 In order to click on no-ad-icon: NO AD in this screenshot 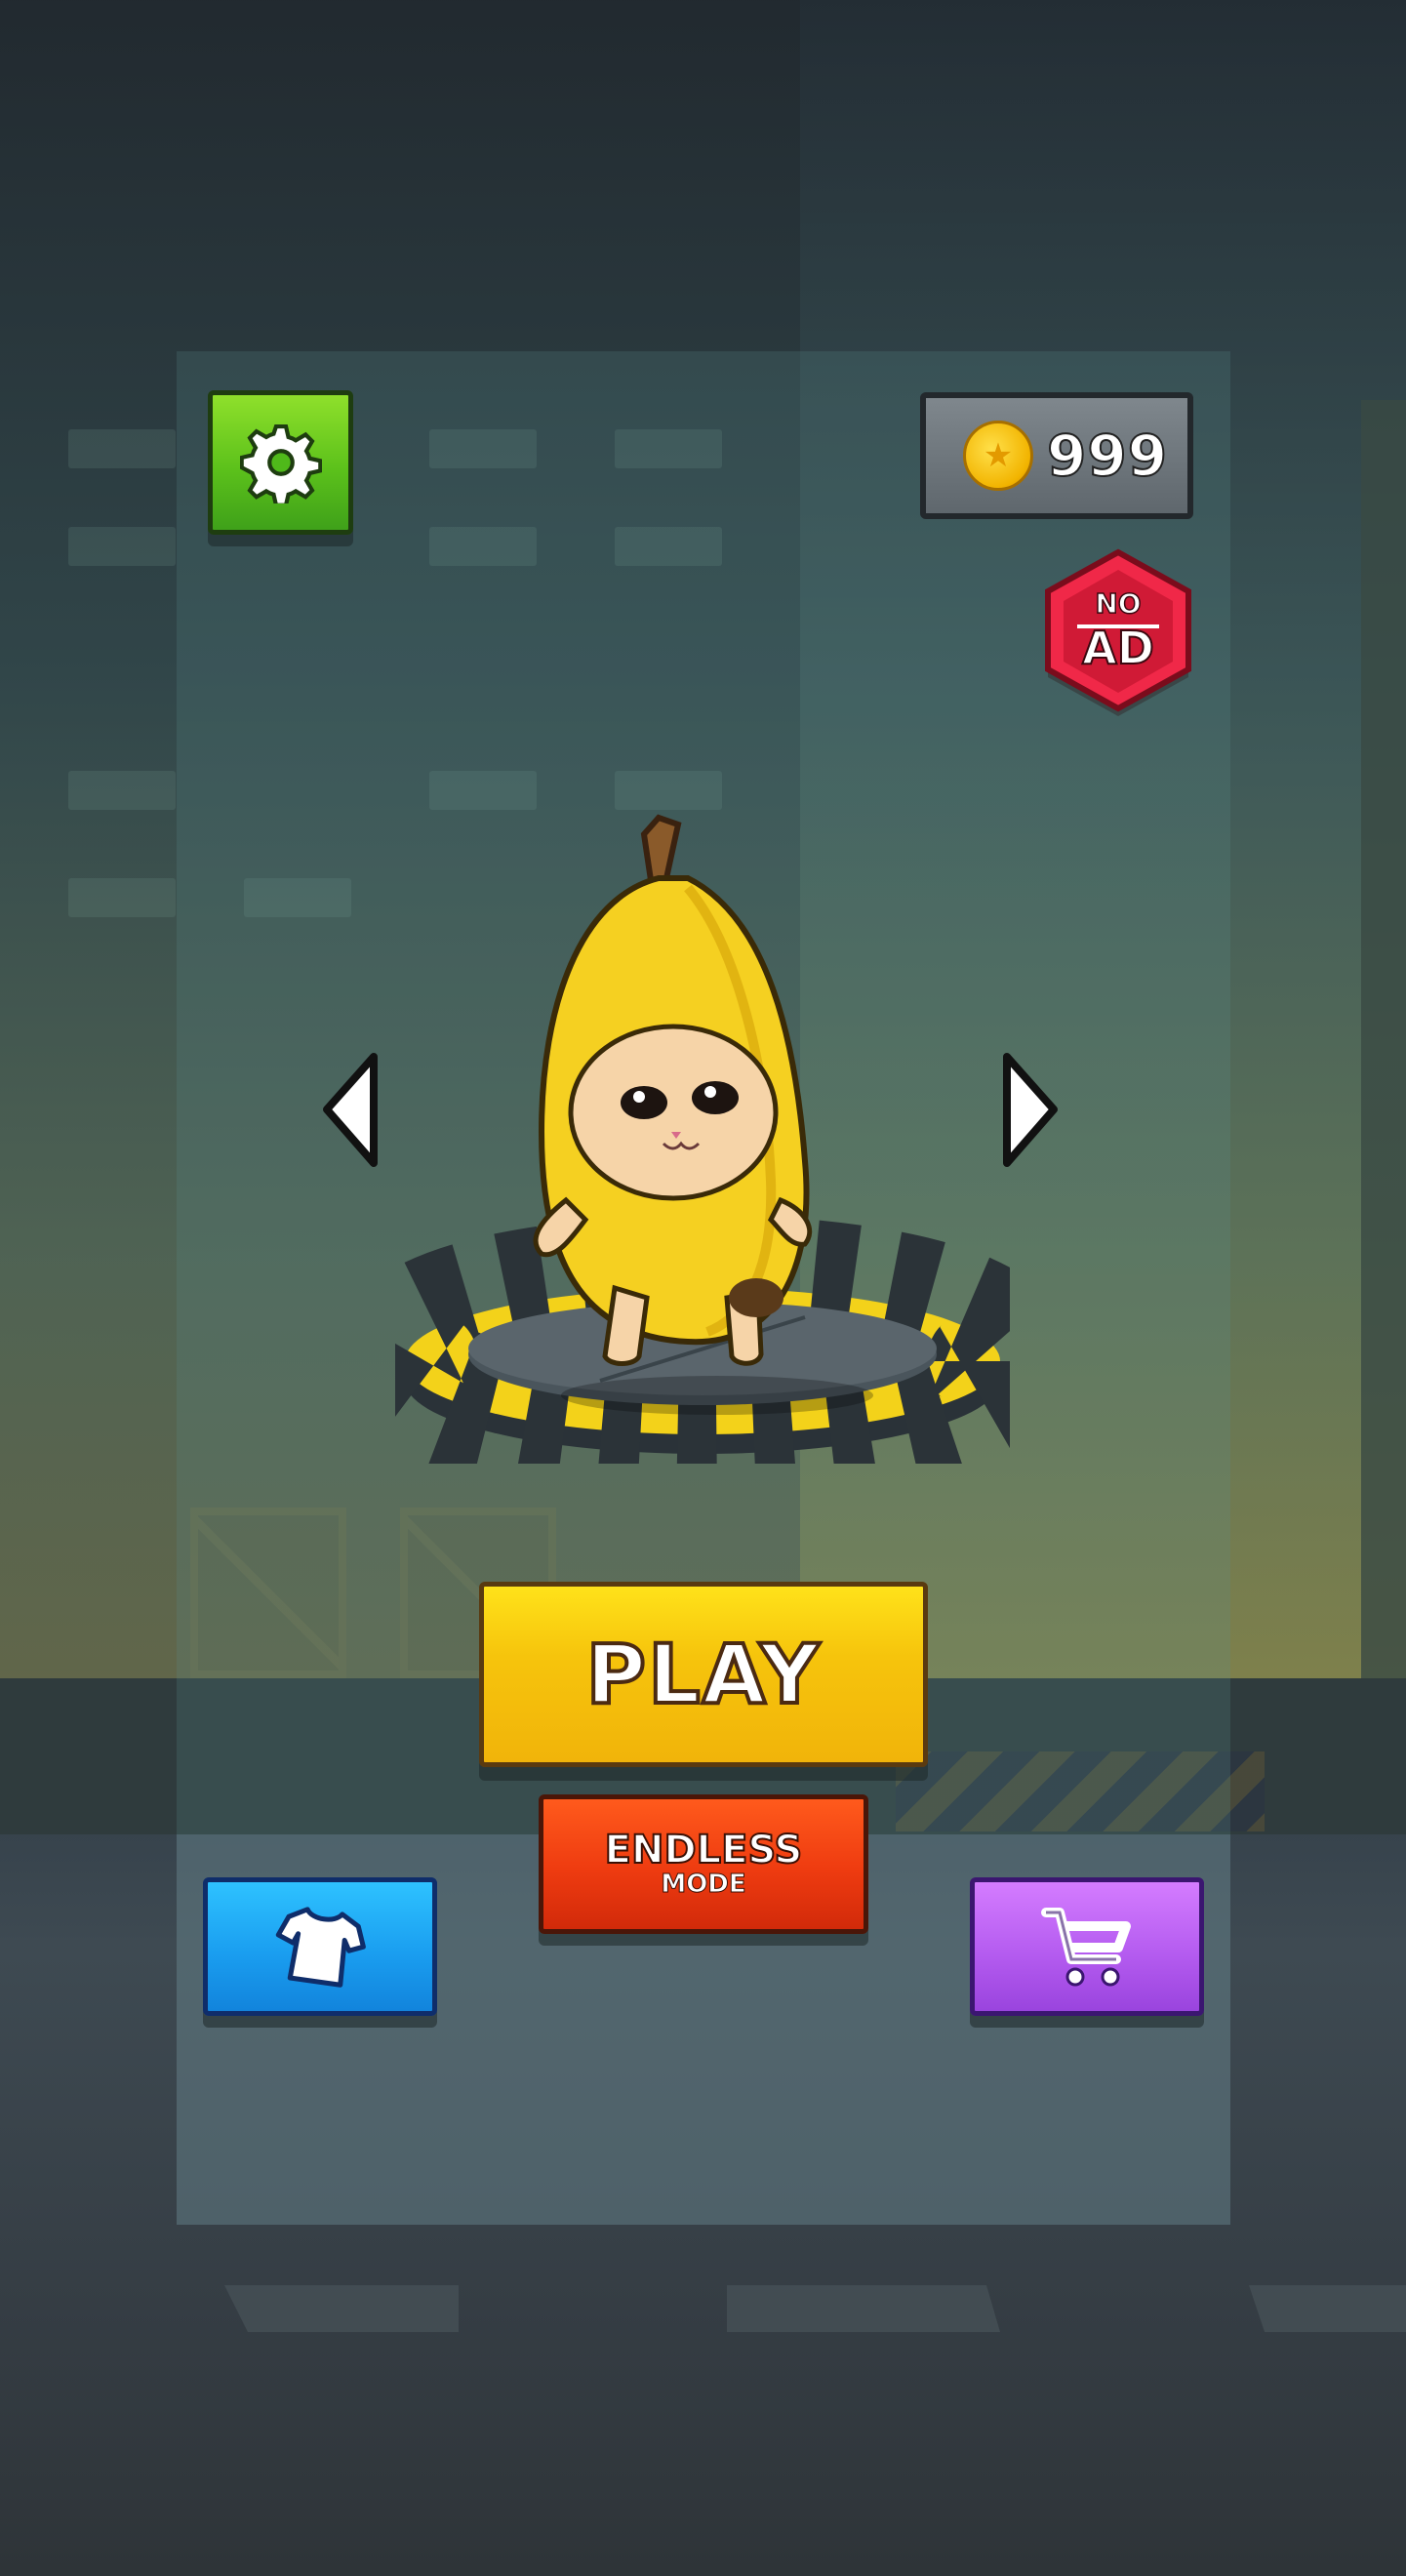, I will do `click(1118, 632)`.